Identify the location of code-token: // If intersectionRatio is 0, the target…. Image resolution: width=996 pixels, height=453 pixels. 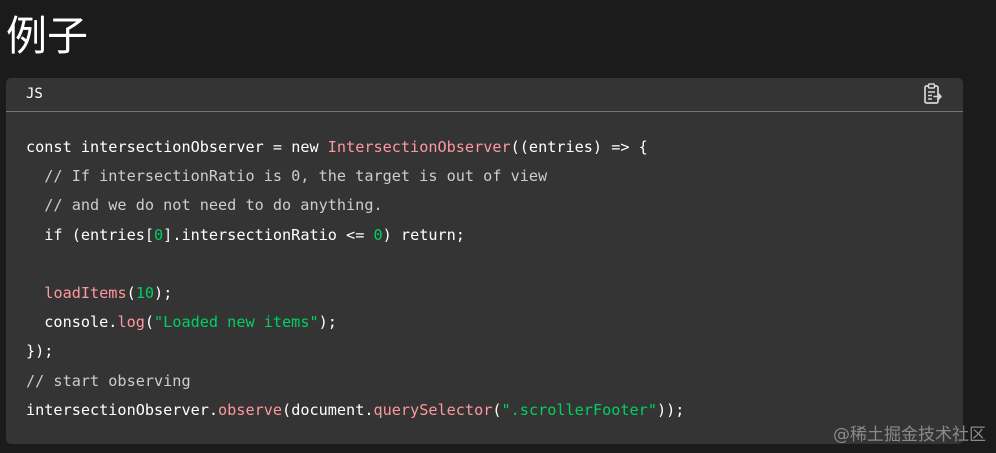
(287, 176).